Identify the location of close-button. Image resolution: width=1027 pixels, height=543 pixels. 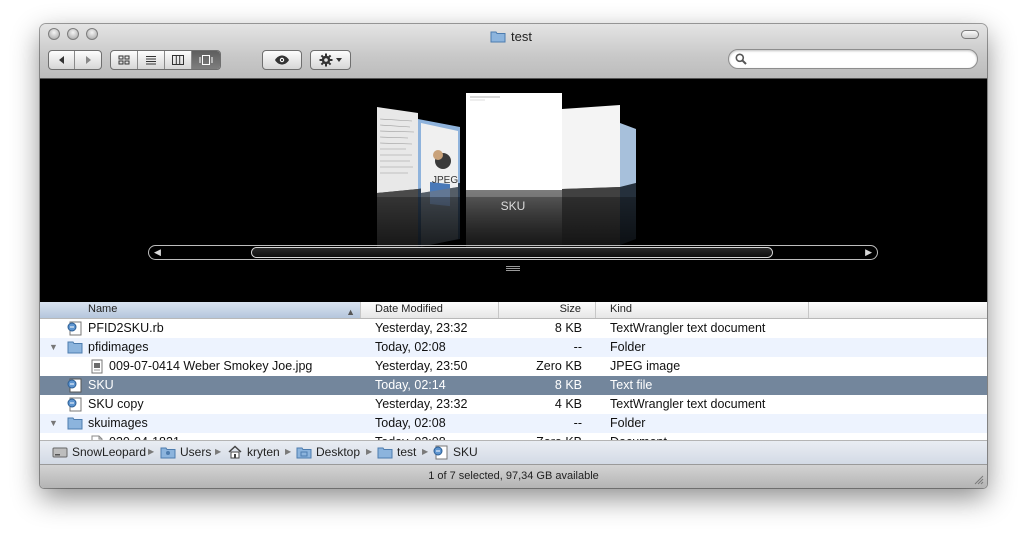
(54, 34).